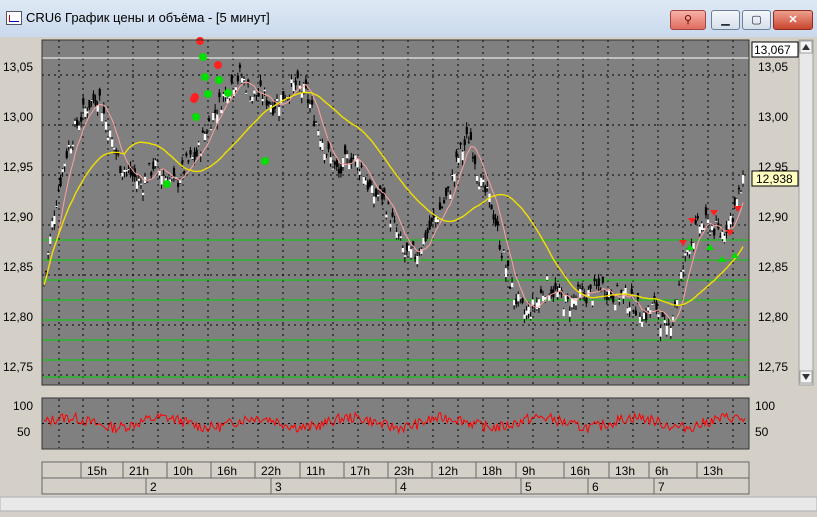 The width and height of the screenshot is (817, 517). Describe the element at coordinates (793, 20) in the screenshot. I see `close-button: ✕` at that location.